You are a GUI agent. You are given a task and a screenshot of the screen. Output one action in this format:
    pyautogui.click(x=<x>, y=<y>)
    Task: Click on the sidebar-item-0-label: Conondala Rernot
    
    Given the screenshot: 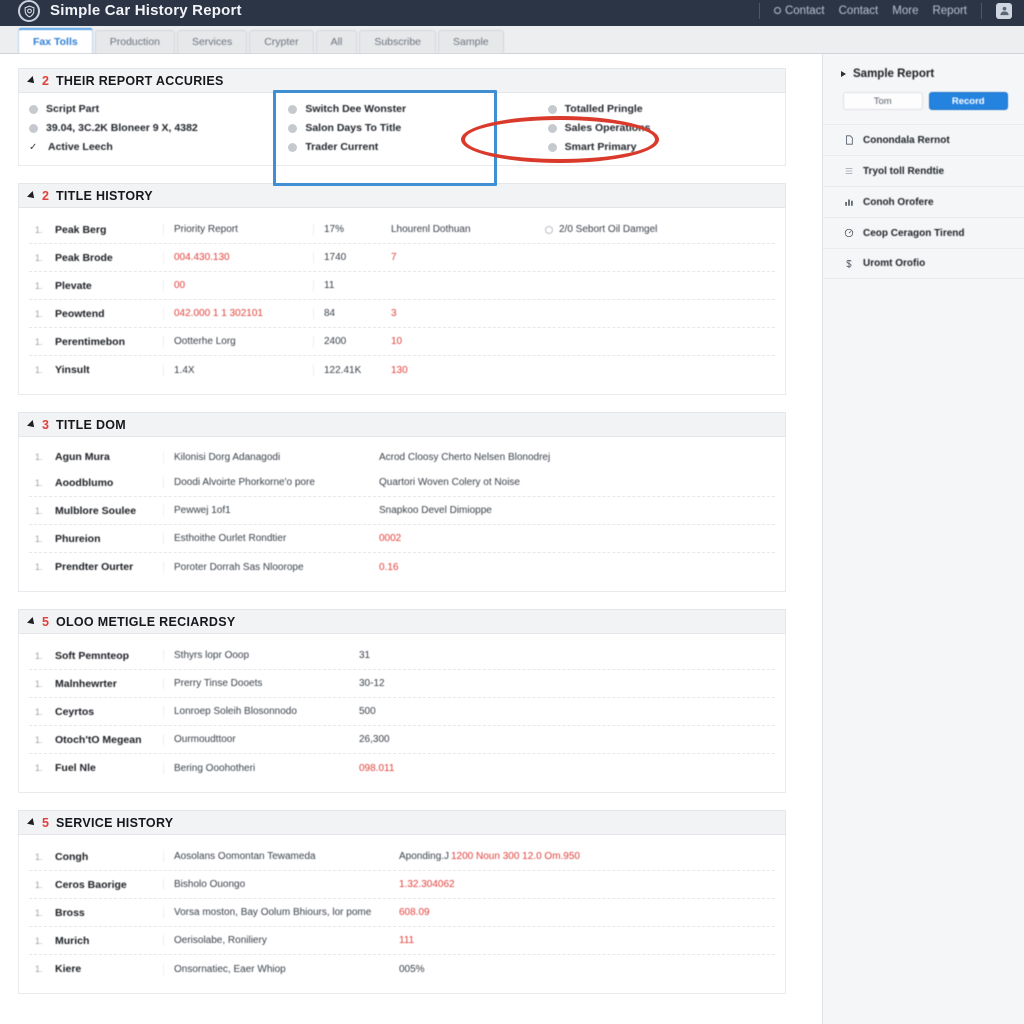 What is the action you would take?
    pyautogui.click(x=906, y=140)
    